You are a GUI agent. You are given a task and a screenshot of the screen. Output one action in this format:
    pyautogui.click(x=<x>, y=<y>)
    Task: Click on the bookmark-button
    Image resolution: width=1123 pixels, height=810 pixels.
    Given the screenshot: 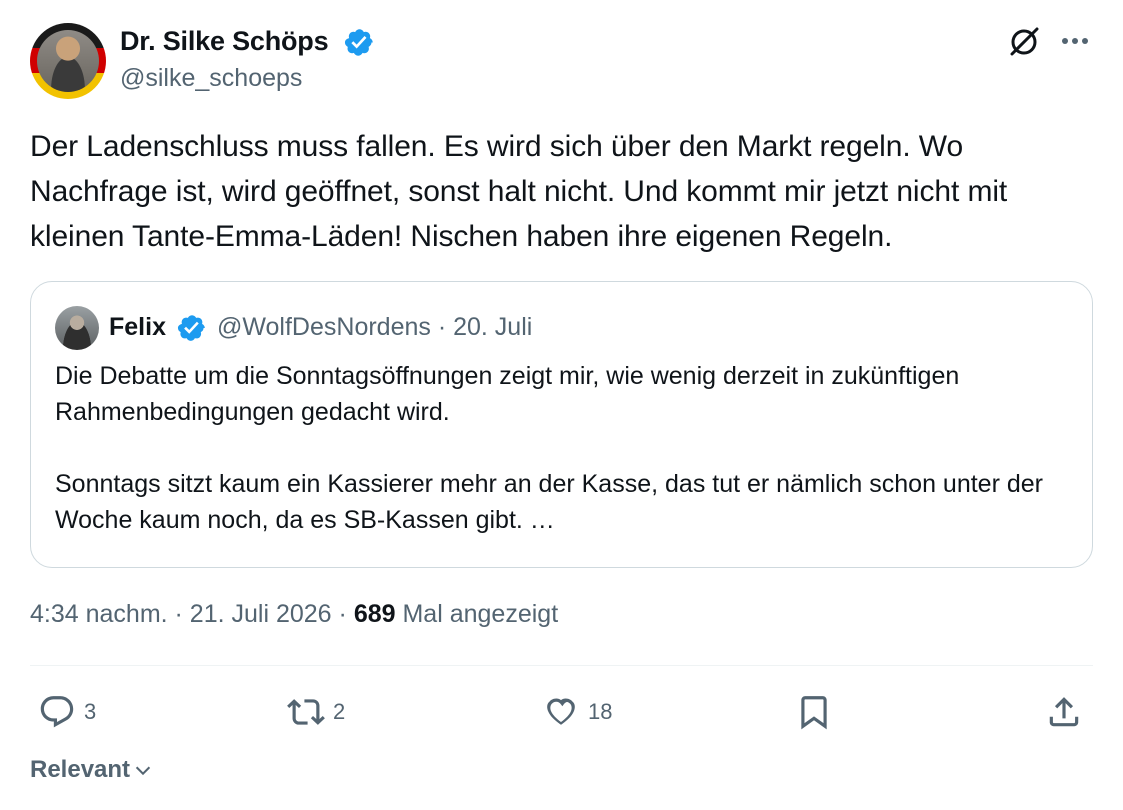 What is the action you would take?
    pyautogui.click(x=814, y=712)
    